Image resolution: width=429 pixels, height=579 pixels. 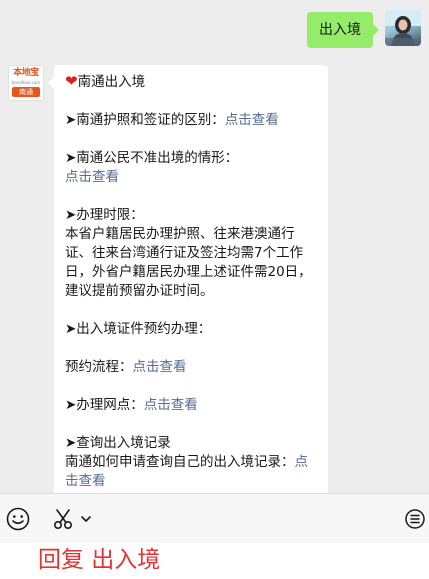 I want to click on appointment-link: 点击查看, so click(x=160, y=367).